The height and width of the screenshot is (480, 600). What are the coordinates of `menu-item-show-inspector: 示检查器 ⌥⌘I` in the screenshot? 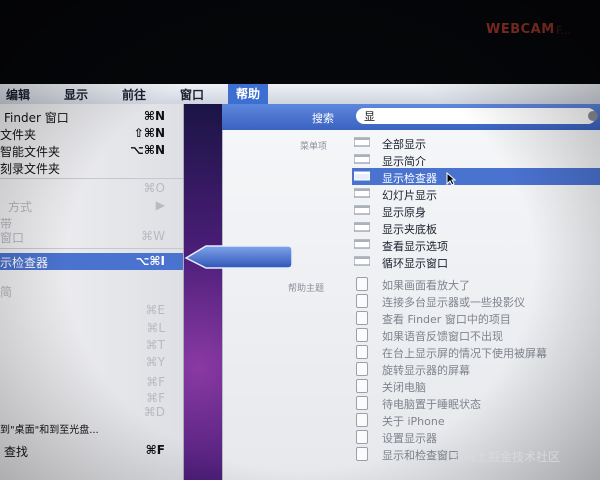 It's located at (91, 261).